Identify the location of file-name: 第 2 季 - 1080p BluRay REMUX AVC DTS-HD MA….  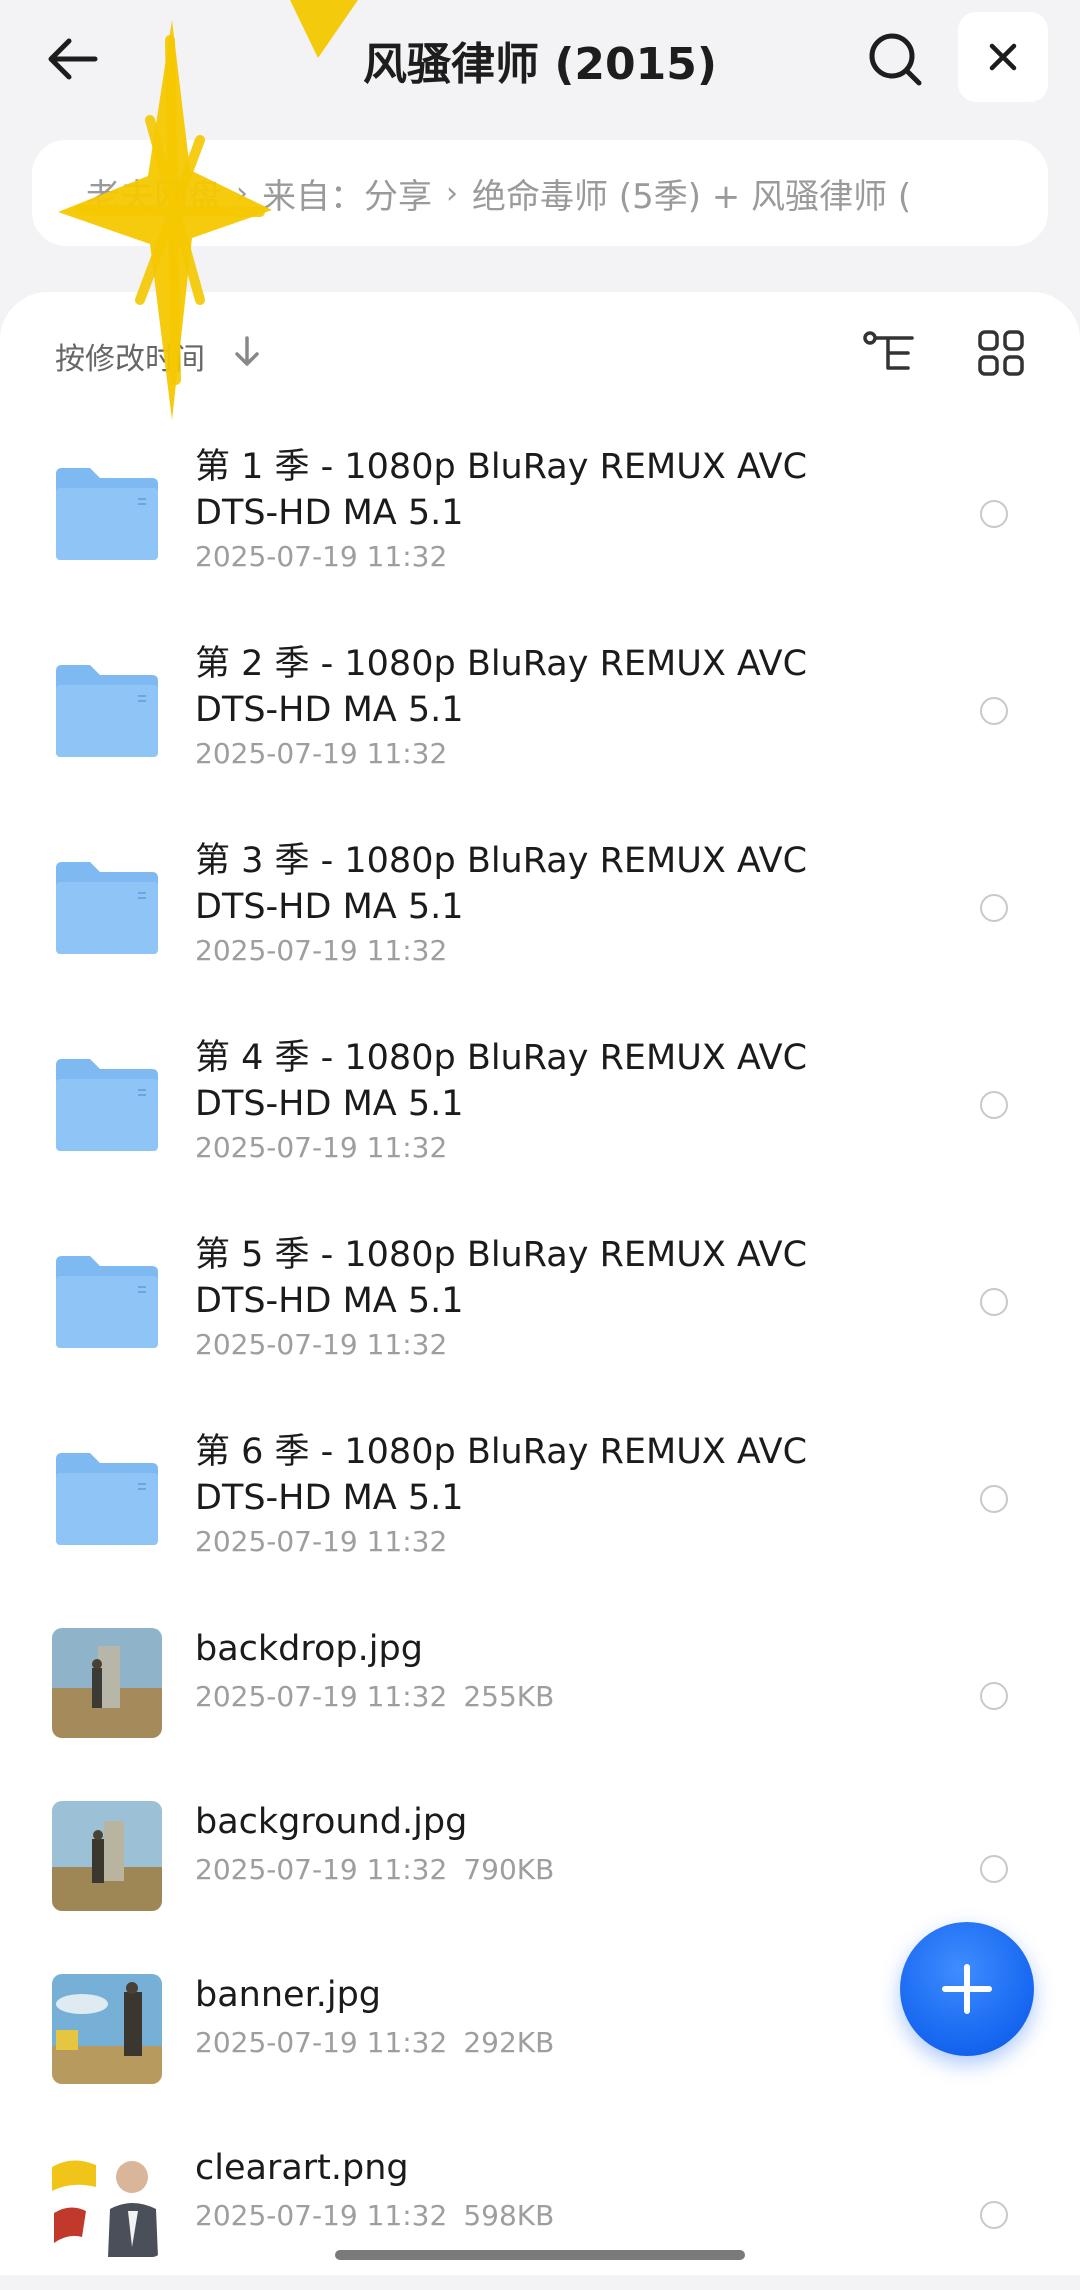
(501, 687).